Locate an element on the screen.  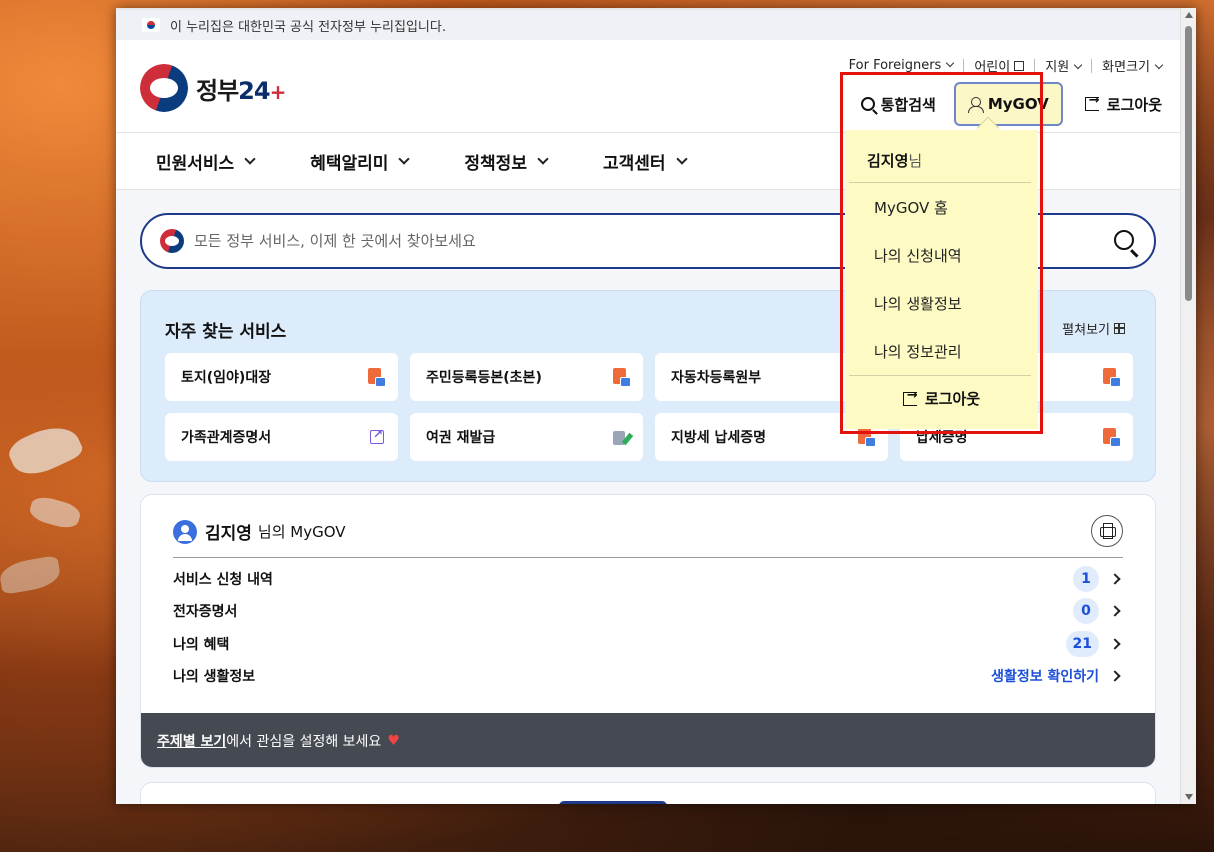
service-resident-register: 주민등록등본(초본) is located at coordinates (526, 377).